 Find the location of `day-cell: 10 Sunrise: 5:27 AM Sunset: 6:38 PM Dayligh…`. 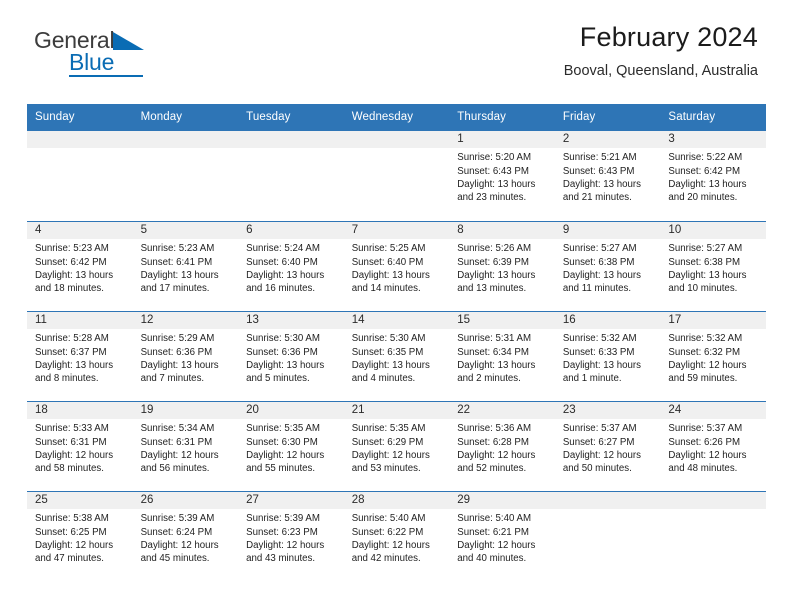

day-cell: 10 Sunrise: 5:27 AM Sunset: 6:38 PM Dayligh… is located at coordinates (713, 267).